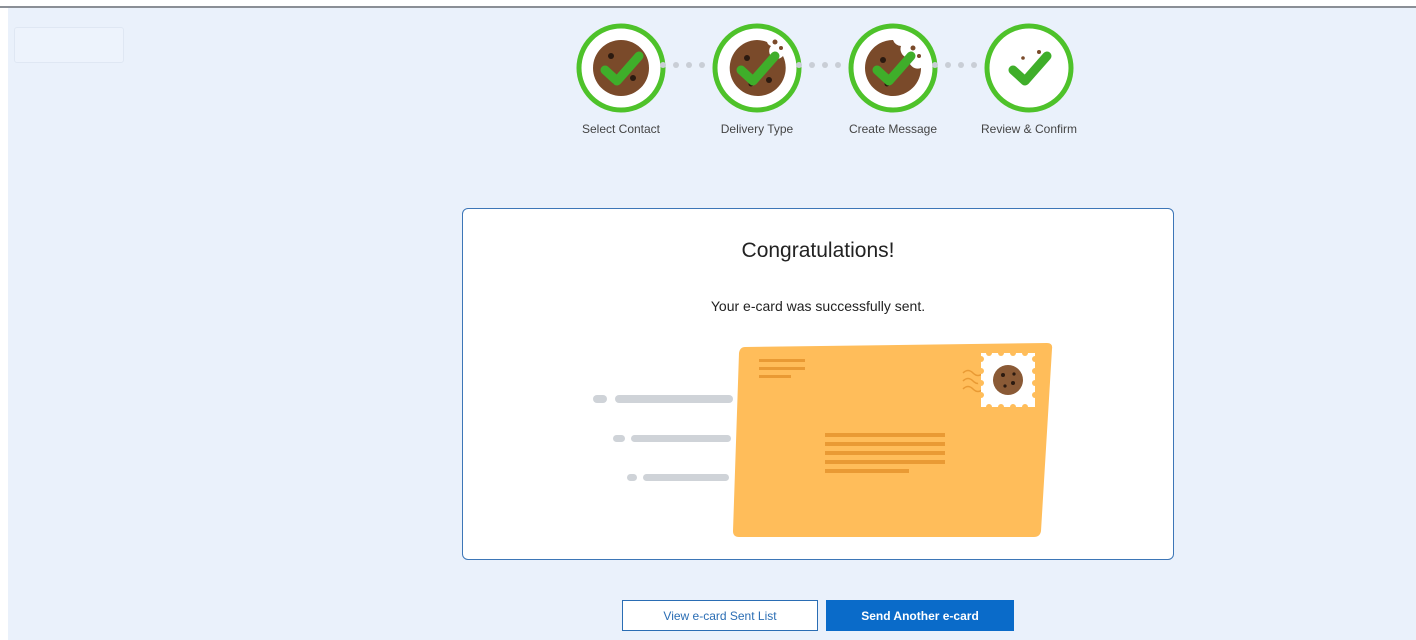 Image resolution: width=1416 pixels, height=640 pixels. Describe the element at coordinates (1029, 129) in the screenshot. I see `step-label: Review & Confirm` at that location.